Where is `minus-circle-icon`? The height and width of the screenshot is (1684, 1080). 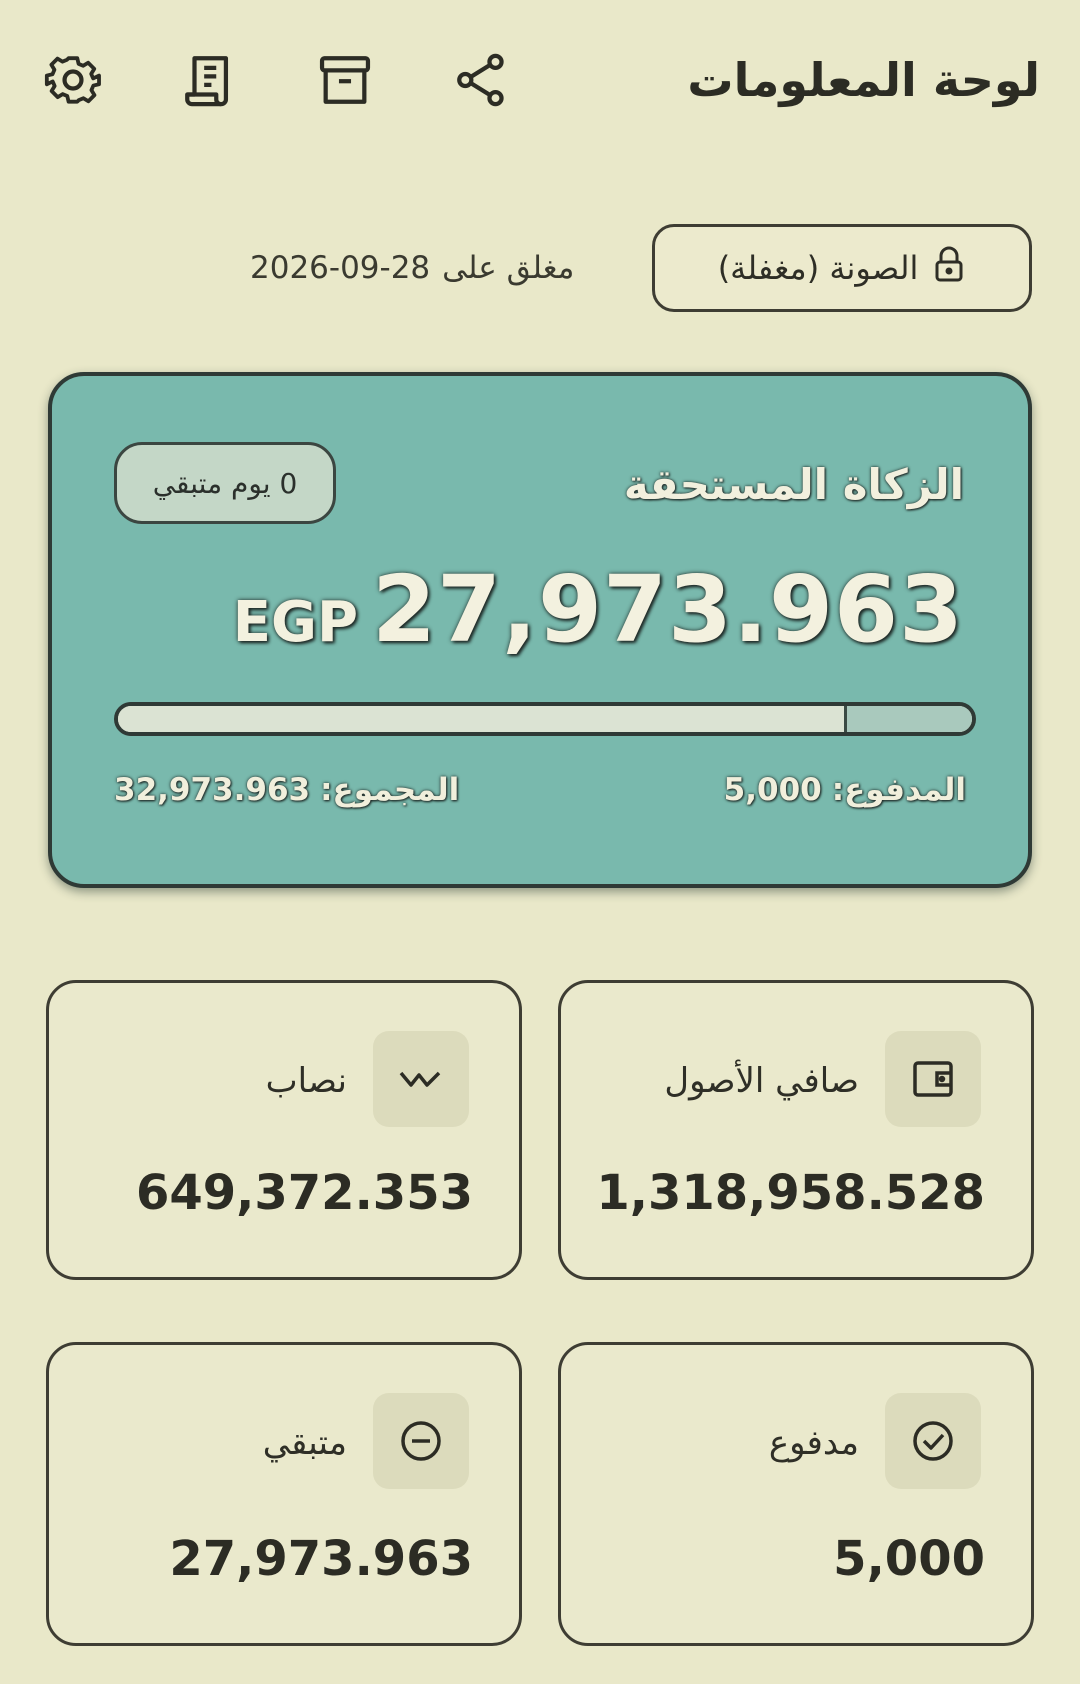
minus-circle-icon is located at coordinates (421, 1441).